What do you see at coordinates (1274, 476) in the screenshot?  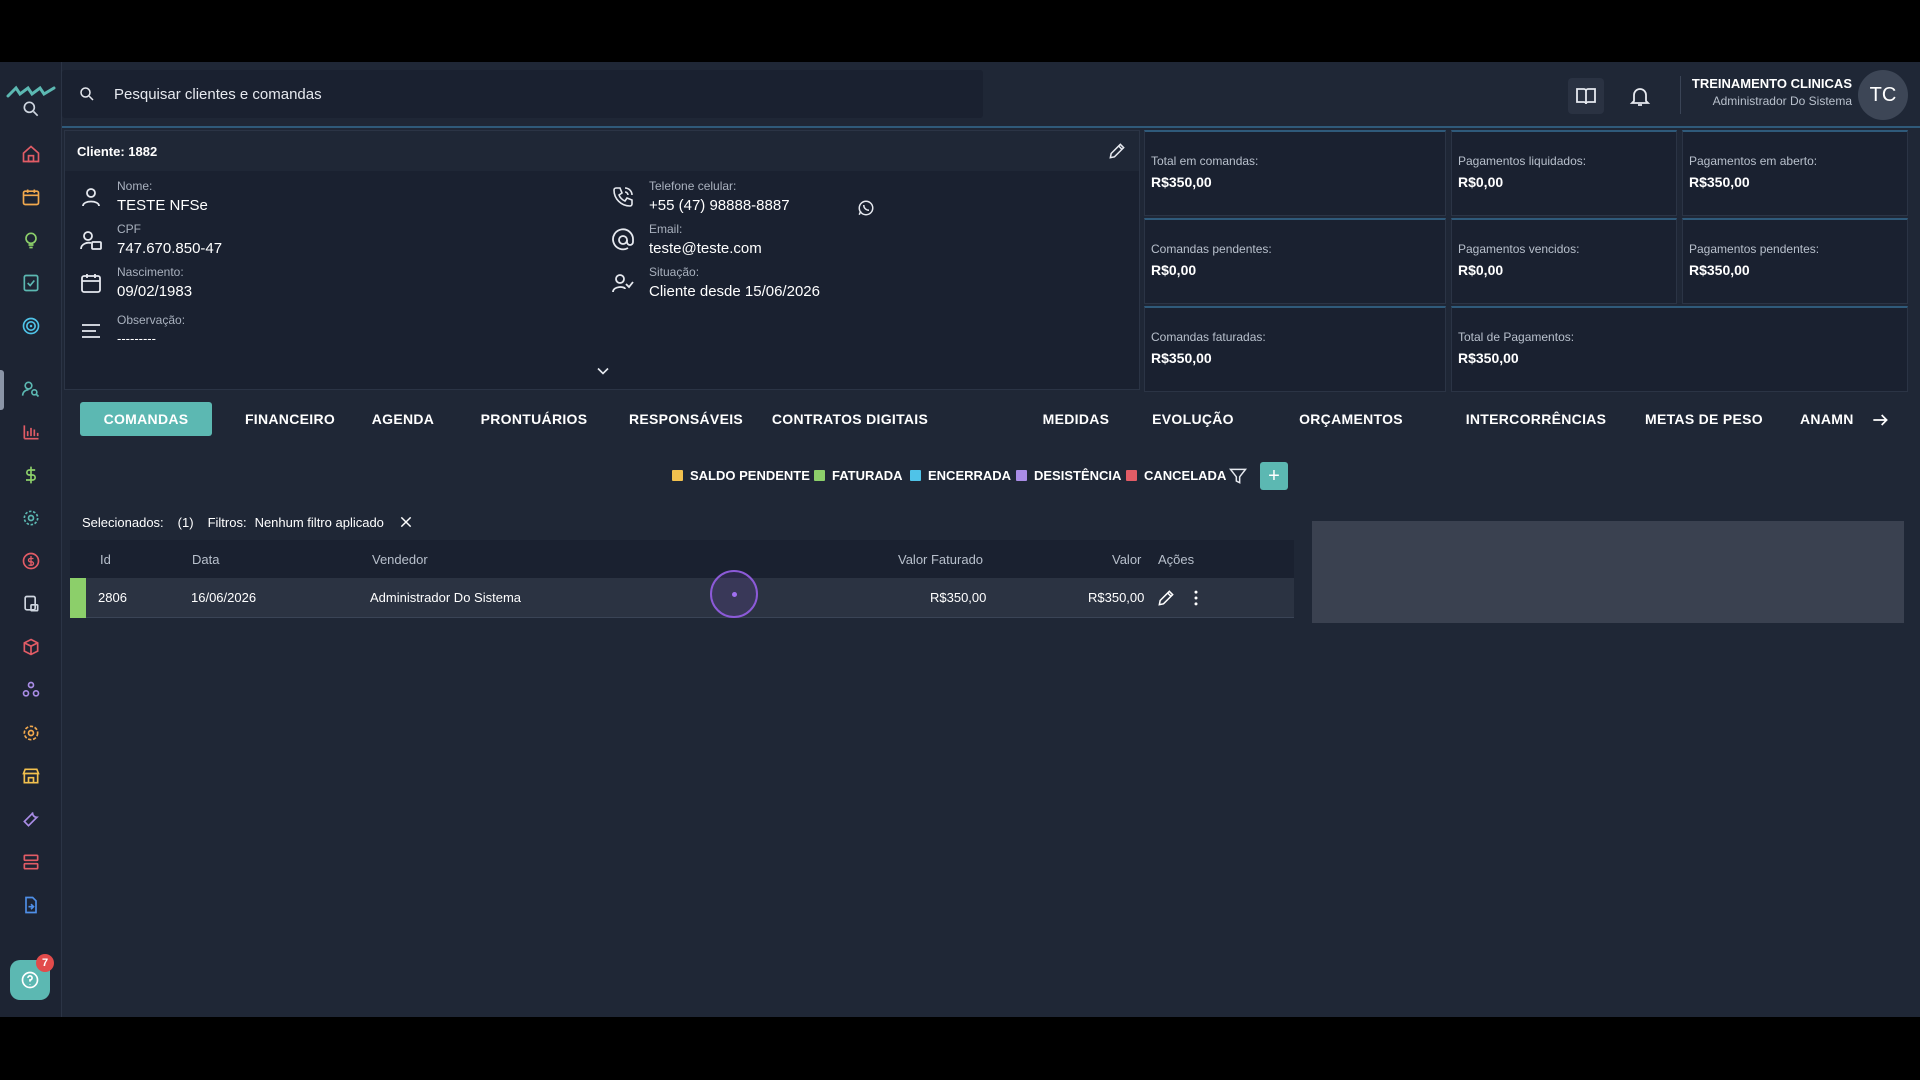 I see `add-comanda-button: +` at bounding box center [1274, 476].